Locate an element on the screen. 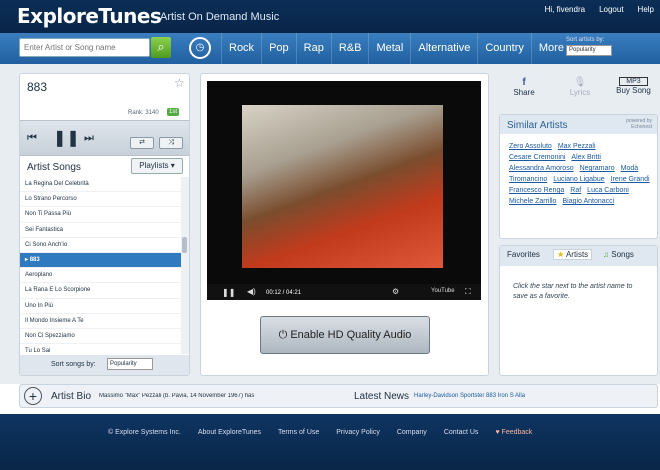 Image resolution: width=660 pixels, height=470 pixels. search-button: ⌕ is located at coordinates (161, 47).